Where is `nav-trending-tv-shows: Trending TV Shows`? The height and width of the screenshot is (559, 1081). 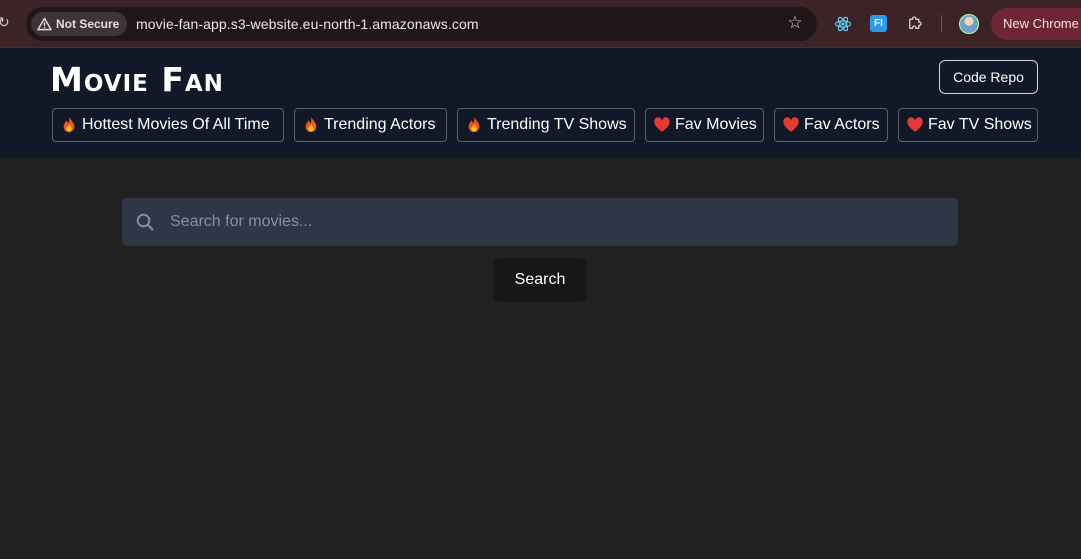
nav-trending-tv-shows: Trending TV Shows is located at coordinates (546, 125).